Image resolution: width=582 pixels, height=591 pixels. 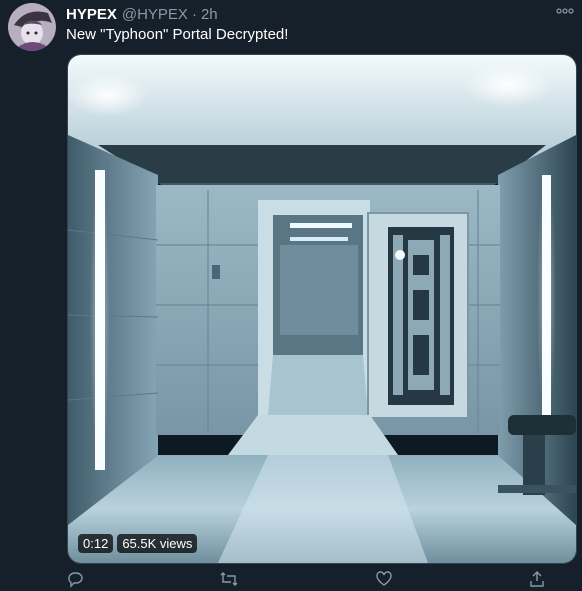 I want to click on video-views-badge: 65.5K views, so click(x=157, y=543).